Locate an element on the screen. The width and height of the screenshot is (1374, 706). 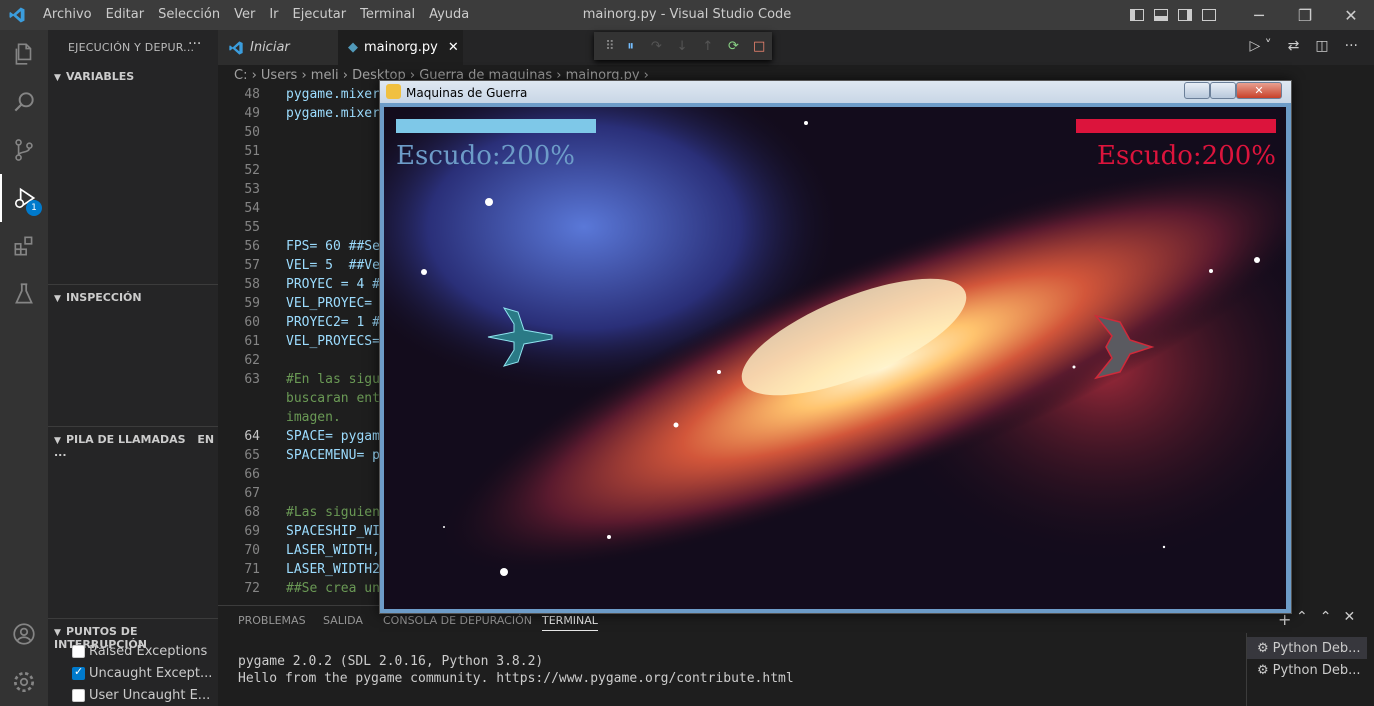
line-number: 54 is located at coordinates (252, 208).